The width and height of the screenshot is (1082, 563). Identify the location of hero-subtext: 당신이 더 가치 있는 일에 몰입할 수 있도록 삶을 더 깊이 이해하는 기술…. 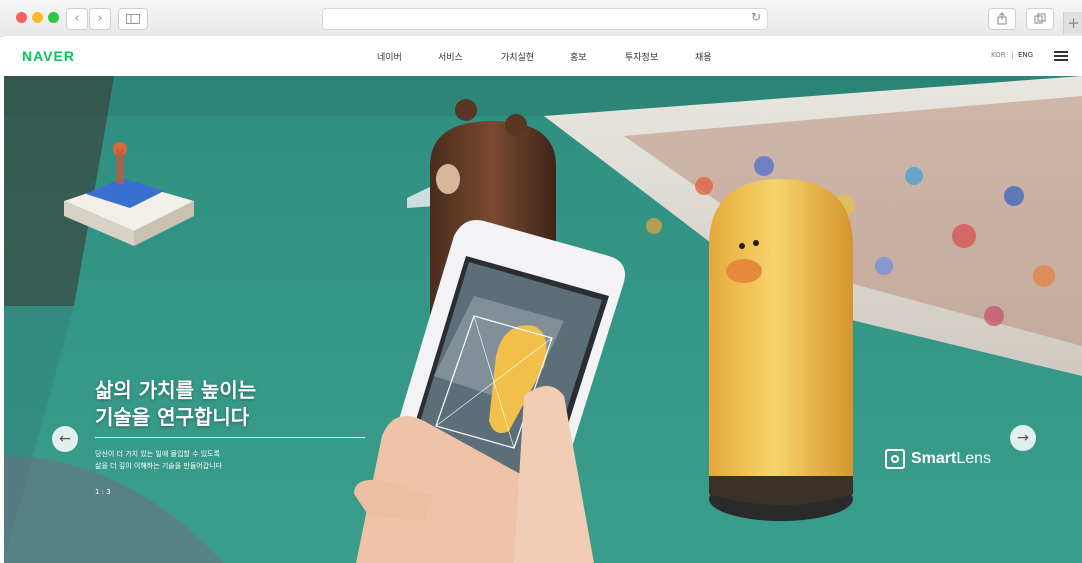
(158, 460).